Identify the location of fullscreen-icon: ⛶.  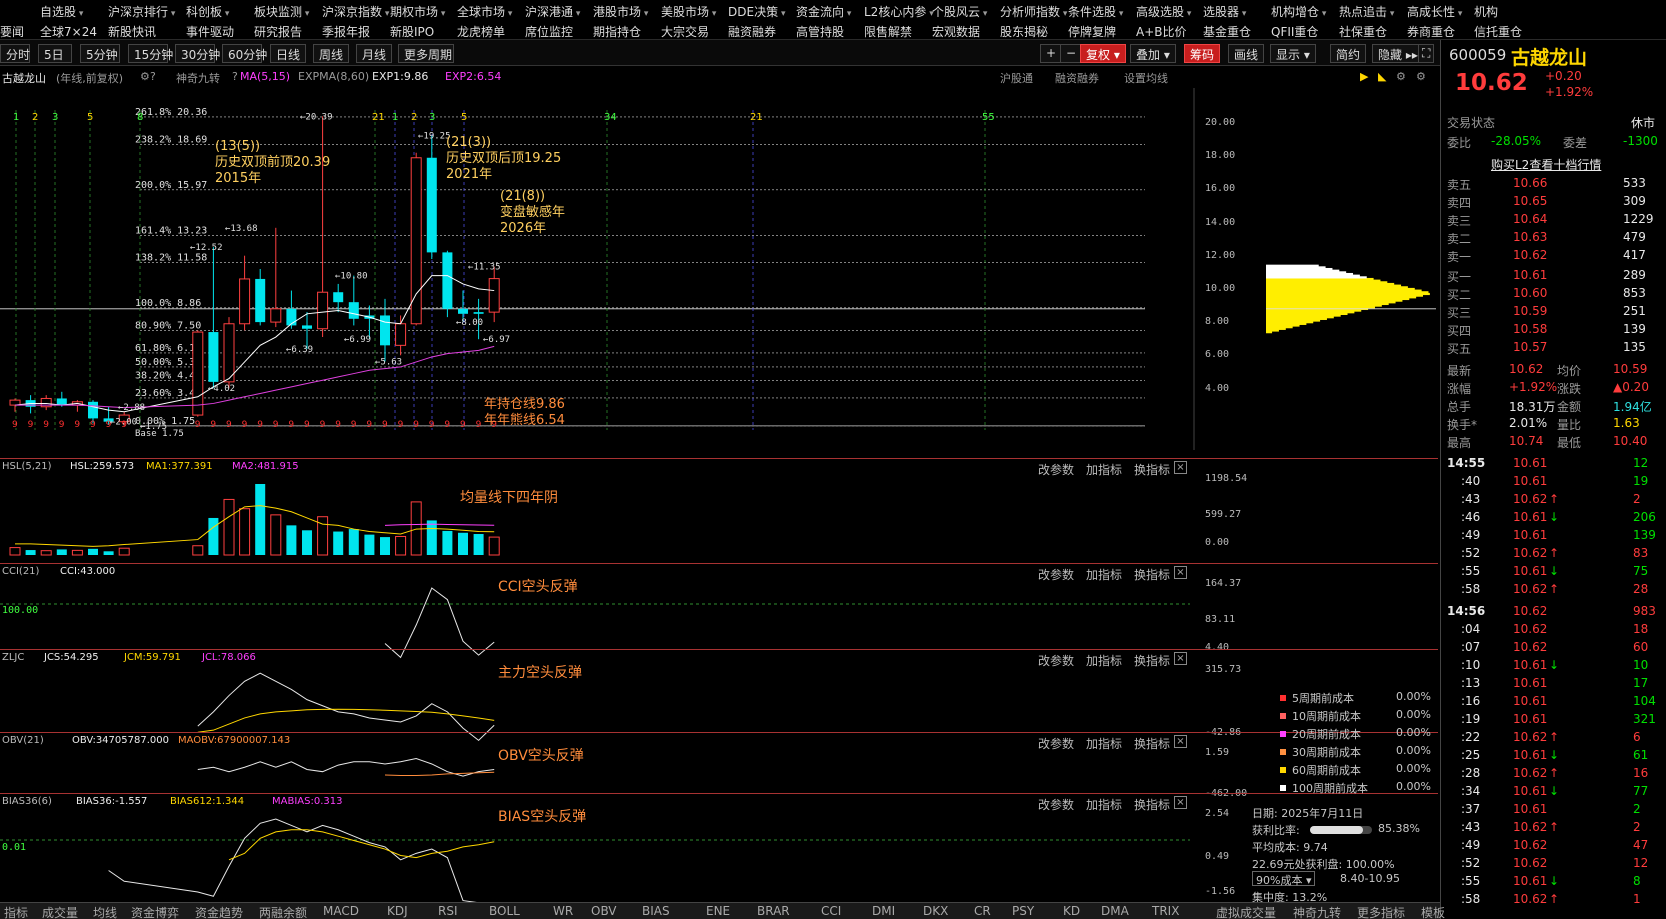
(1426, 53).